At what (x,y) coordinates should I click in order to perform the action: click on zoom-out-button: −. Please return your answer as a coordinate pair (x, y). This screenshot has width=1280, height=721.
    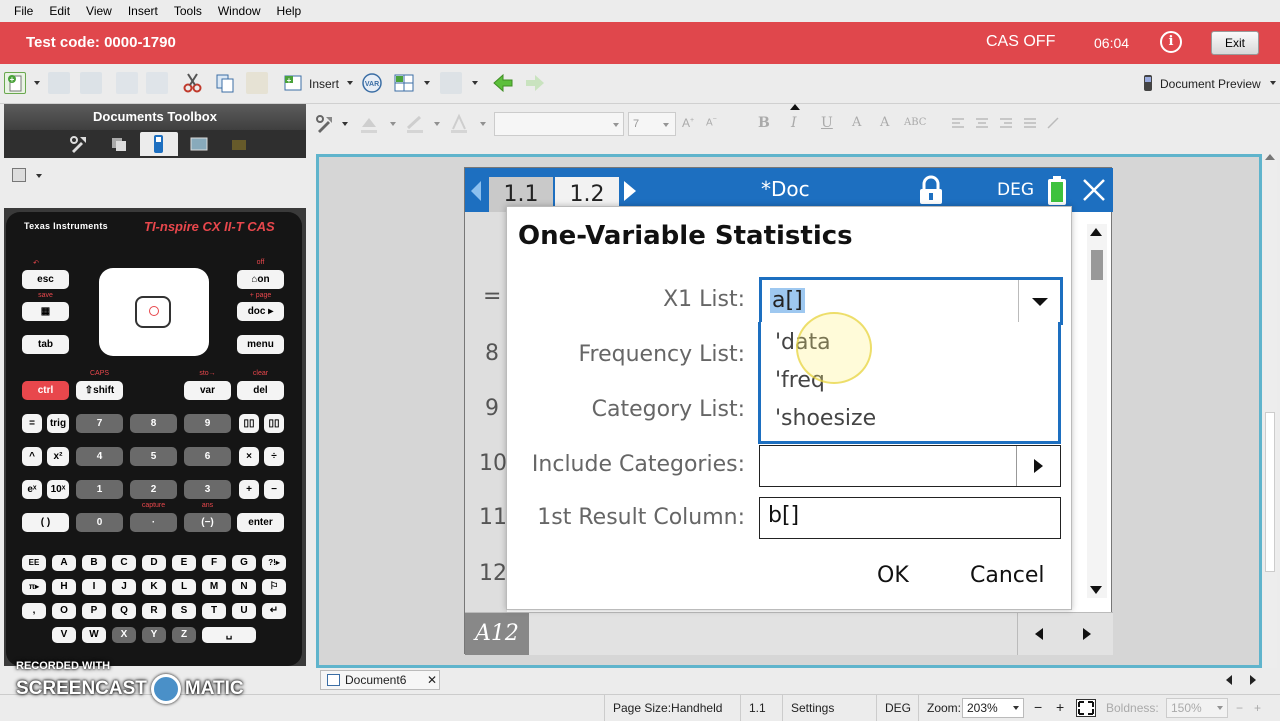
    Looking at the image, I should click on (1038, 707).